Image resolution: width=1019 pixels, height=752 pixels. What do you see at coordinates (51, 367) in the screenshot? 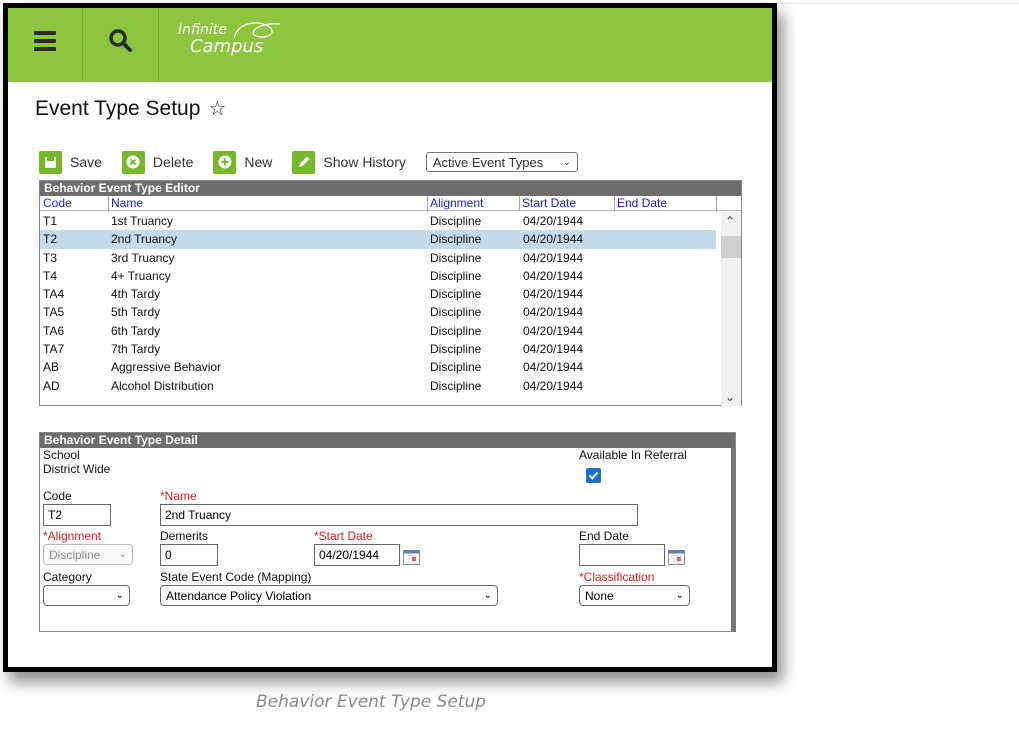
I see `cell-code: AB` at bounding box center [51, 367].